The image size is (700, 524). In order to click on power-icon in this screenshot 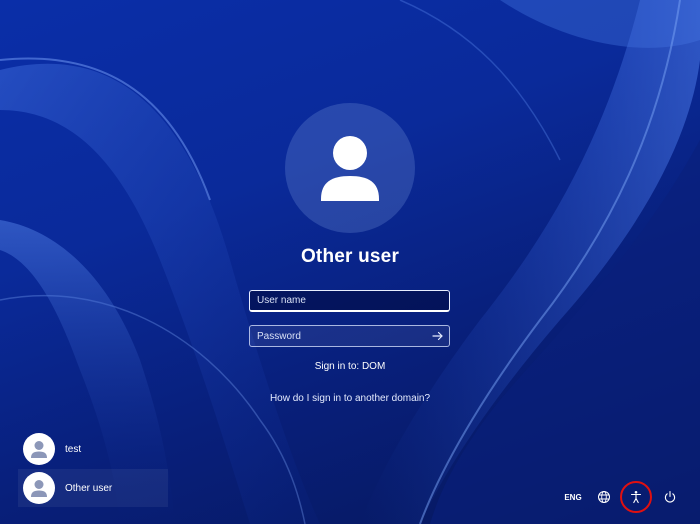, I will do `click(670, 497)`.